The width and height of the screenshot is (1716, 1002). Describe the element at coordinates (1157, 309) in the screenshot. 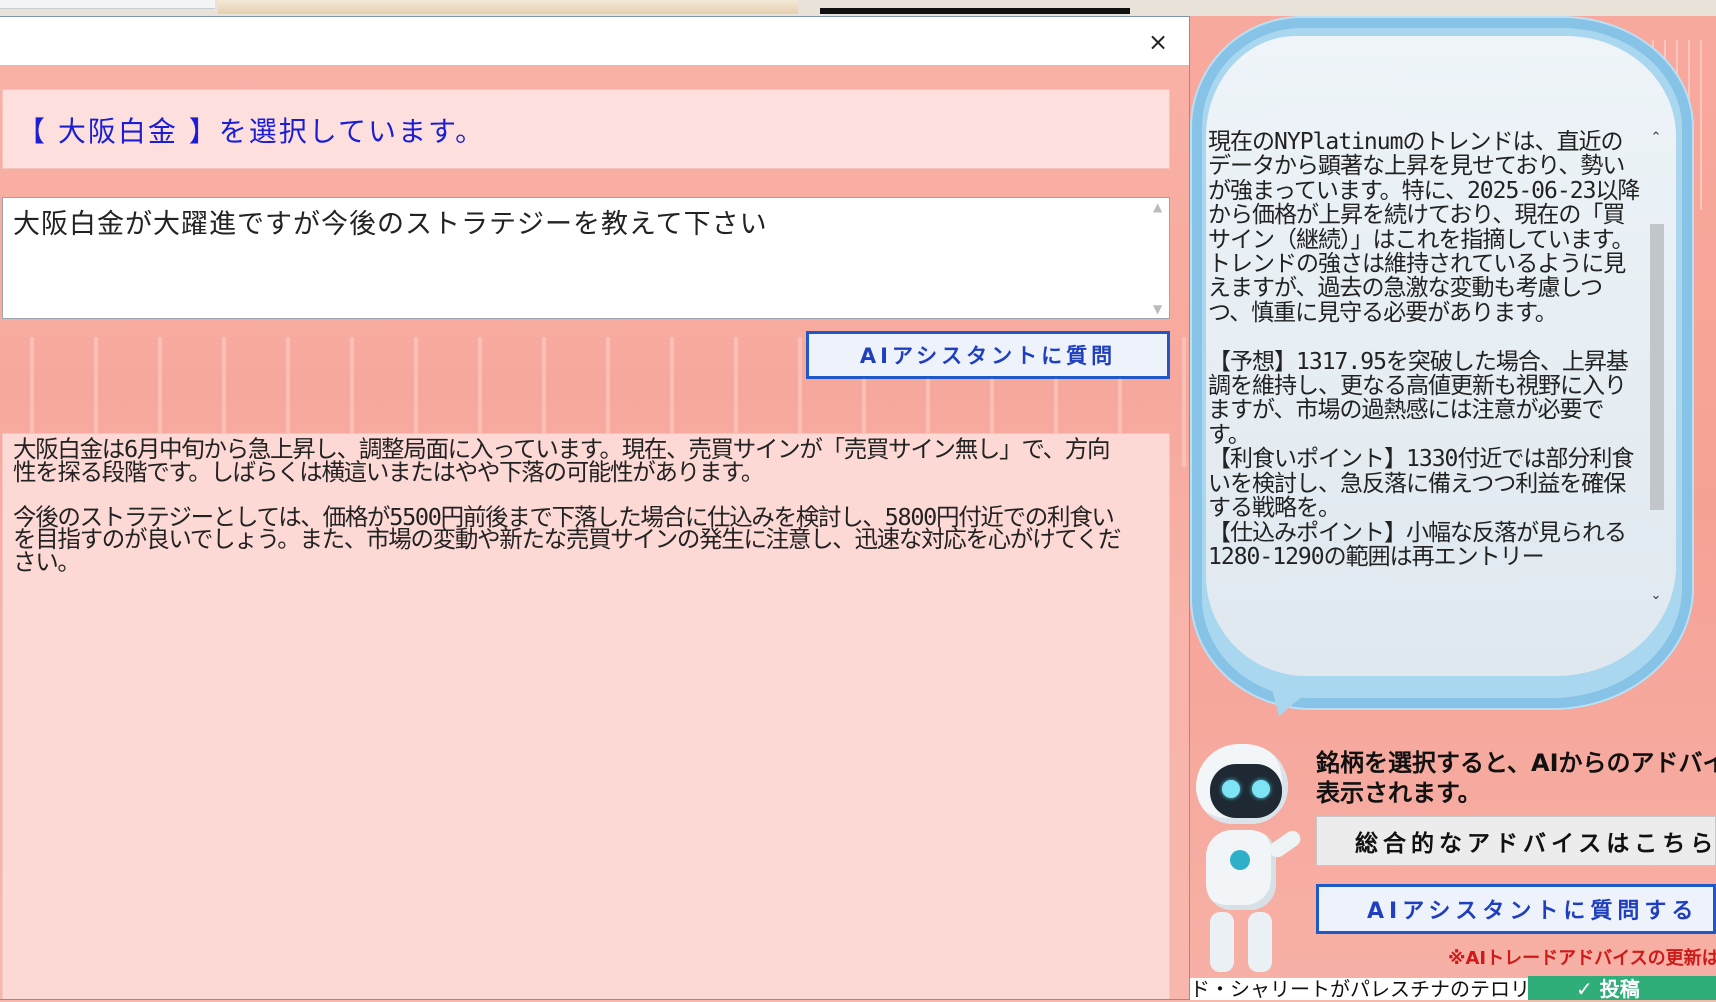

I see `scroll-down-icon: ▼` at that location.